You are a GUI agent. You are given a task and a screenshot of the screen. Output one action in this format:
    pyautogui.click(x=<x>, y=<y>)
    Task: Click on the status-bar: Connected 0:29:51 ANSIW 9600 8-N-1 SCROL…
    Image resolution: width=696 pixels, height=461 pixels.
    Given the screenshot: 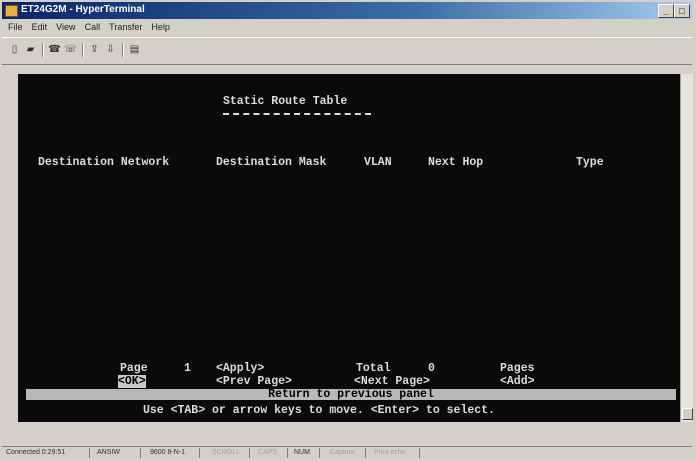 What is the action you would take?
    pyautogui.click(x=347, y=453)
    